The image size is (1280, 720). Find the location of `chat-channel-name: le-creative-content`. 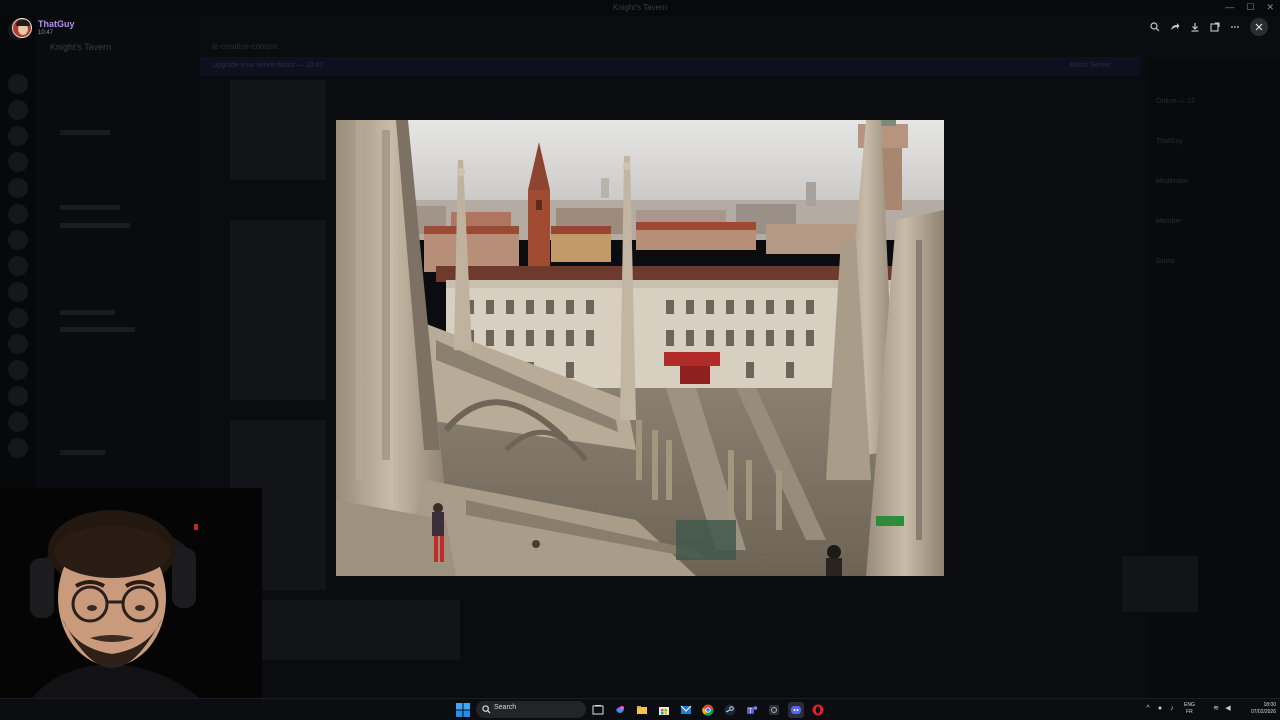

chat-channel-name: le-creative-content is located at coordinates (245, 46).